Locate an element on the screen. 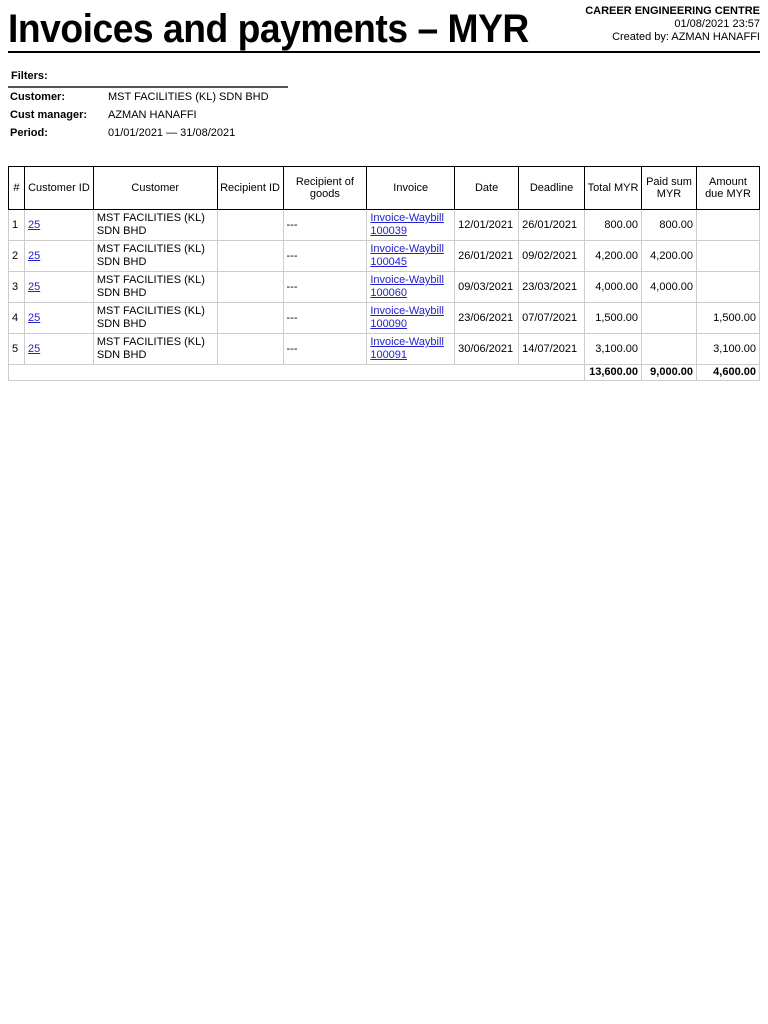  filter-value: MST FACILITIES (KL) SDN BHD is located at coordinates (188, 97).